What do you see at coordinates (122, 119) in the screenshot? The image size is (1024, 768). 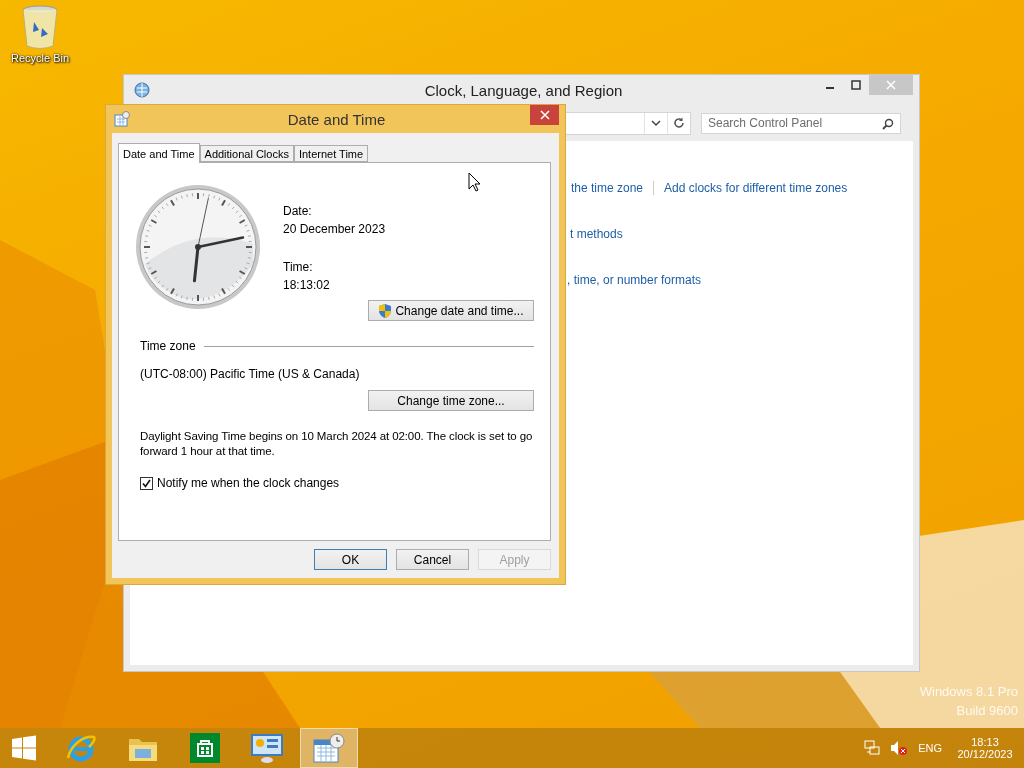 I see `calendar-icon` at bounding box center [122, 119].